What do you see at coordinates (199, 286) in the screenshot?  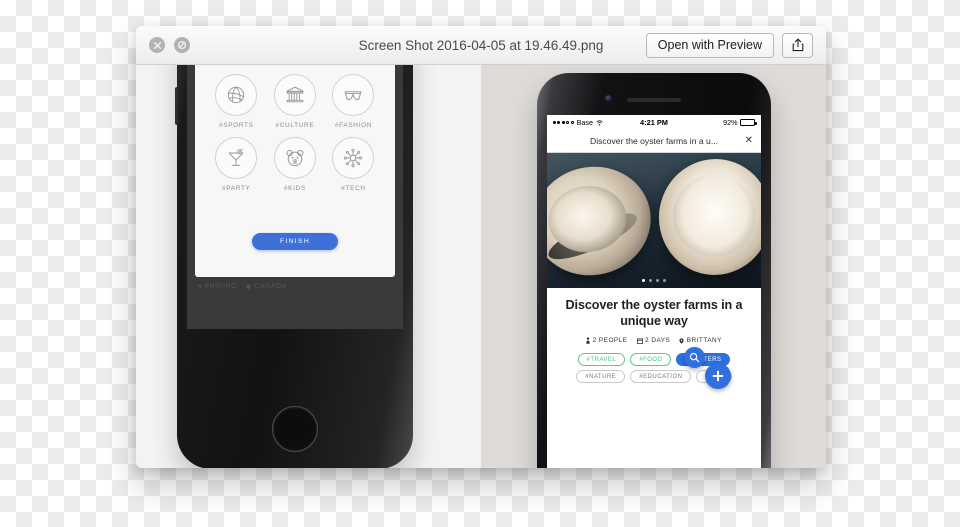 I see `tag-icon` at bounding box center [199, 286].